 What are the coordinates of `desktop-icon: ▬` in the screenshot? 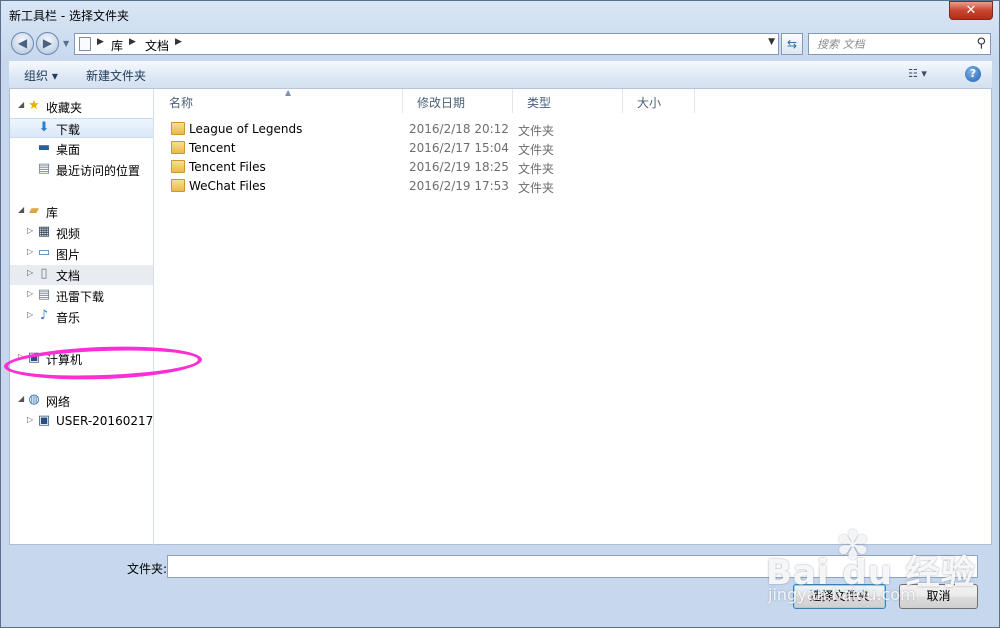 It's located at (44, 147).